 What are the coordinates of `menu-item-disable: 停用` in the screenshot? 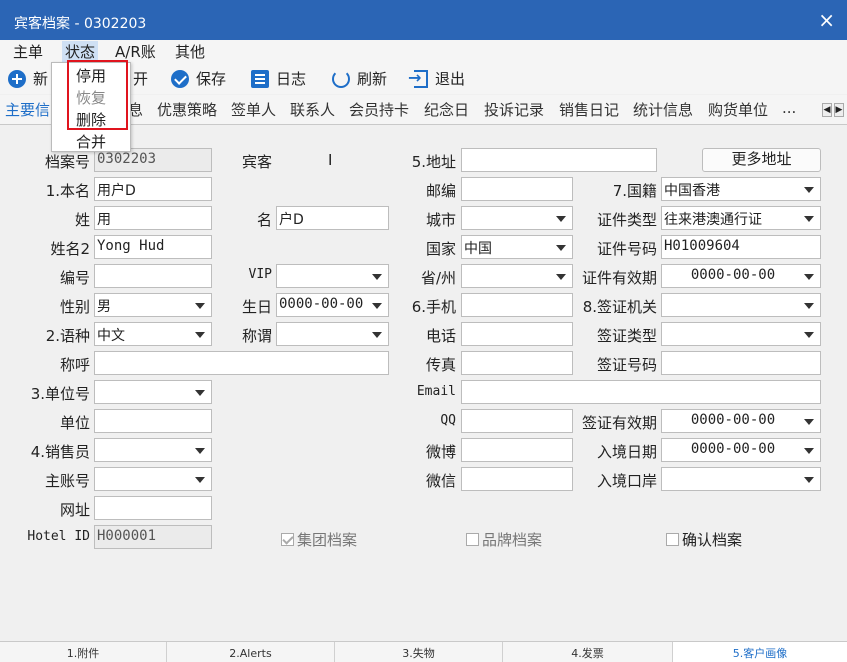 It's located at (91, 75).